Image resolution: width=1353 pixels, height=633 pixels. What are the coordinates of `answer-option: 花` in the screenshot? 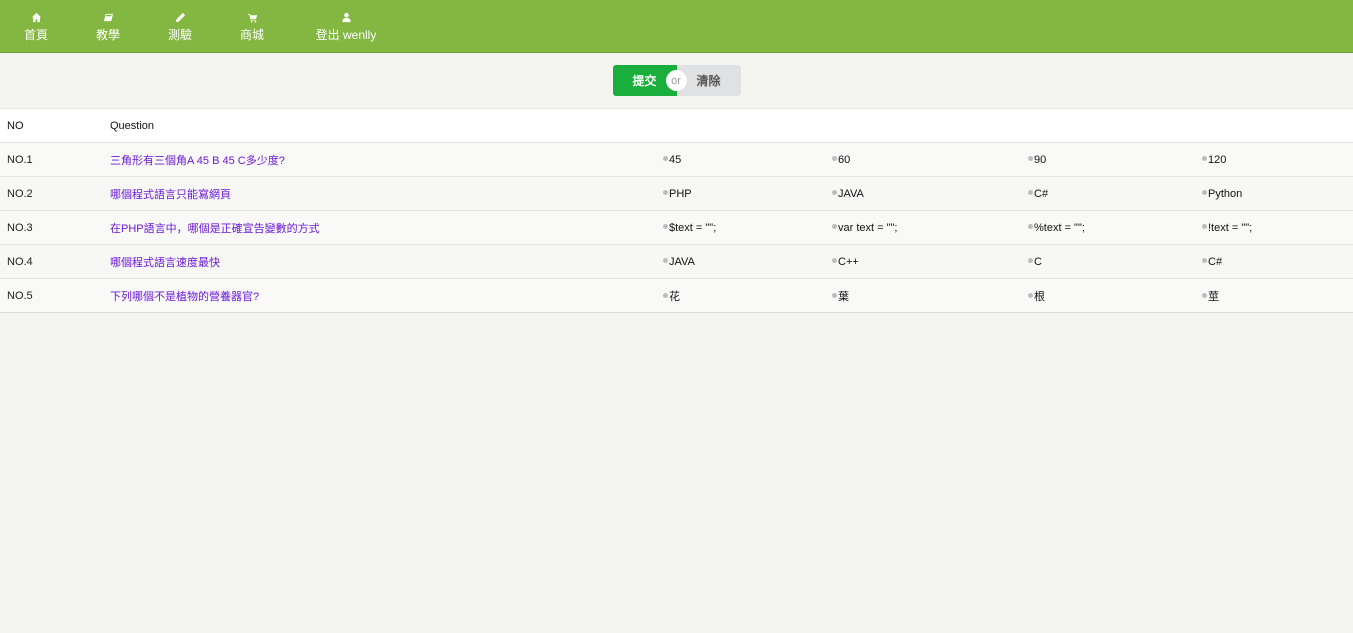 It's located at (747, 295).